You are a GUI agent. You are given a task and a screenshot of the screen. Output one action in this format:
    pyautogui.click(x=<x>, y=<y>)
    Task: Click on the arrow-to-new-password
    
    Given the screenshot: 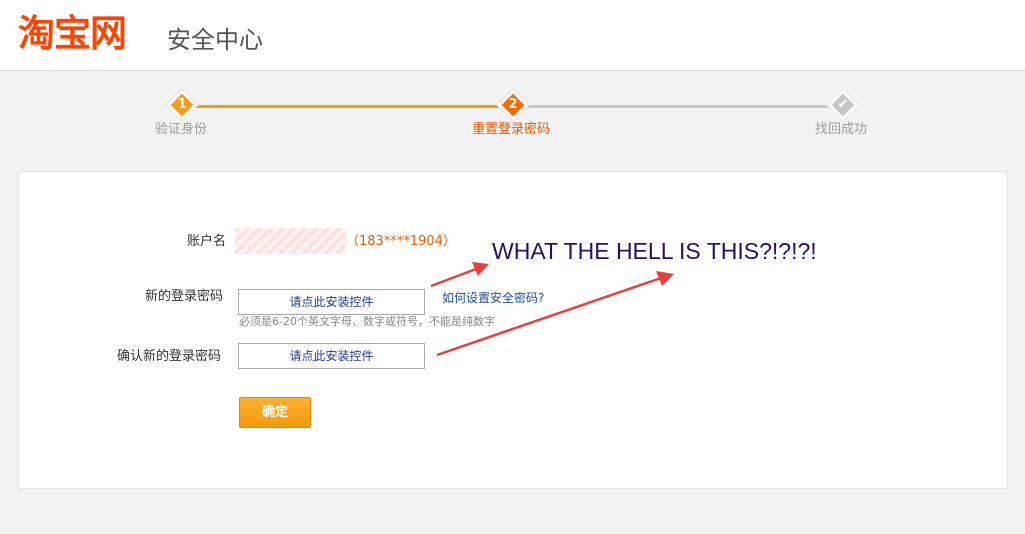 What is the action you would take?
    pyautogui.click(x=459, y=275)
    